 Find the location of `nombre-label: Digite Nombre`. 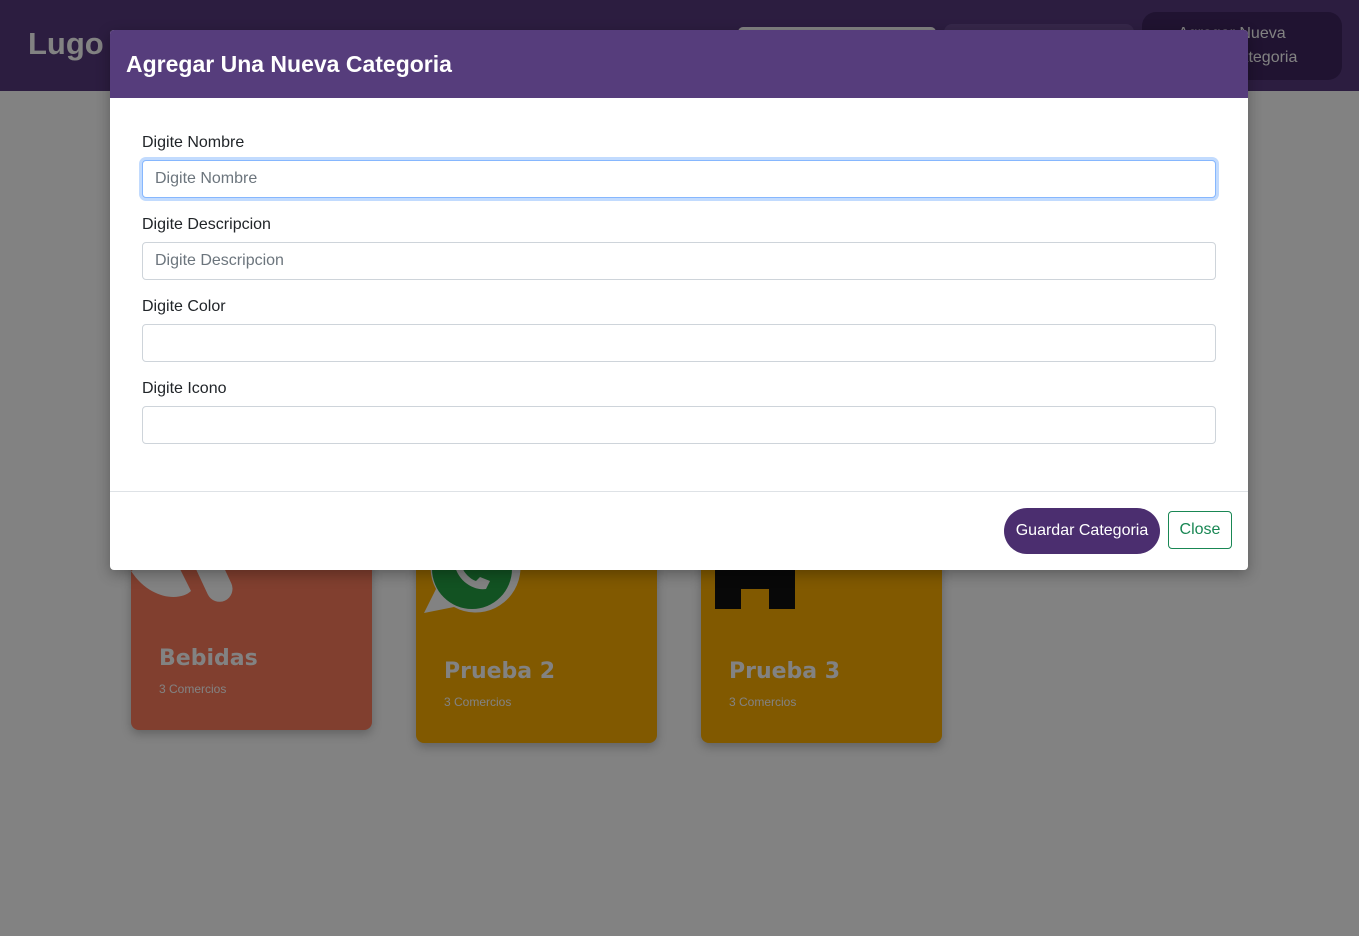

nombre-label: Digite Nombre is located at coordinates (193, 142).